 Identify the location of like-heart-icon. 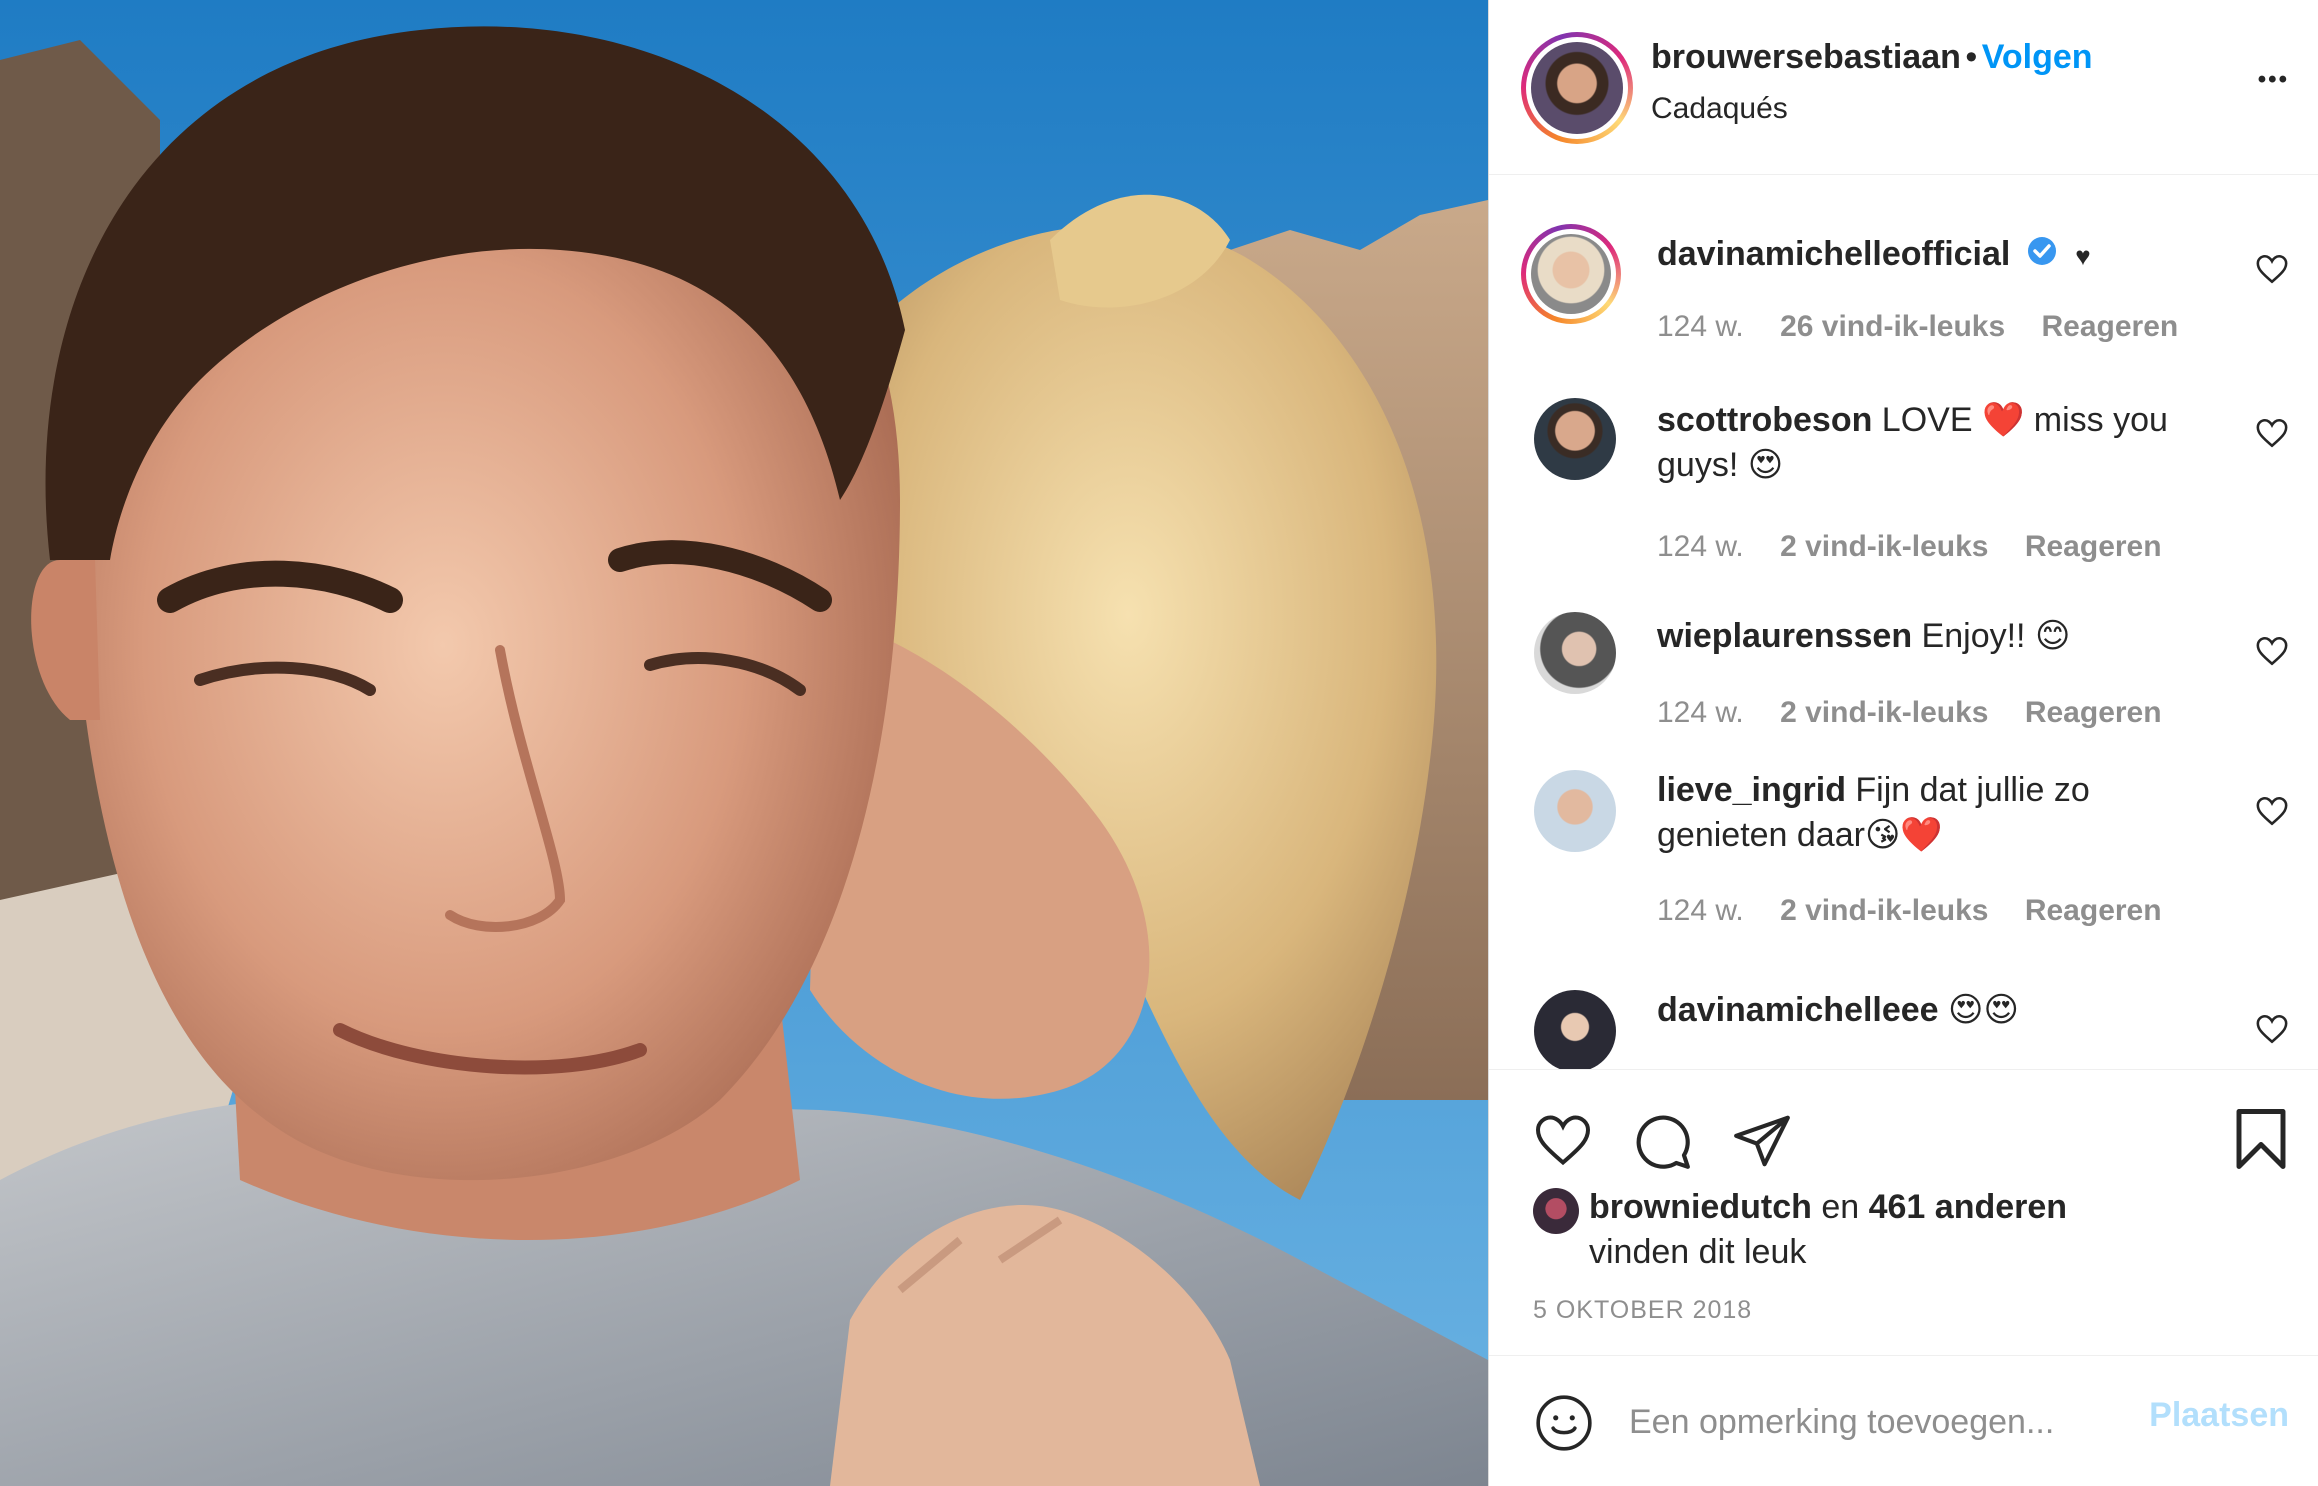
(1563, 1140).